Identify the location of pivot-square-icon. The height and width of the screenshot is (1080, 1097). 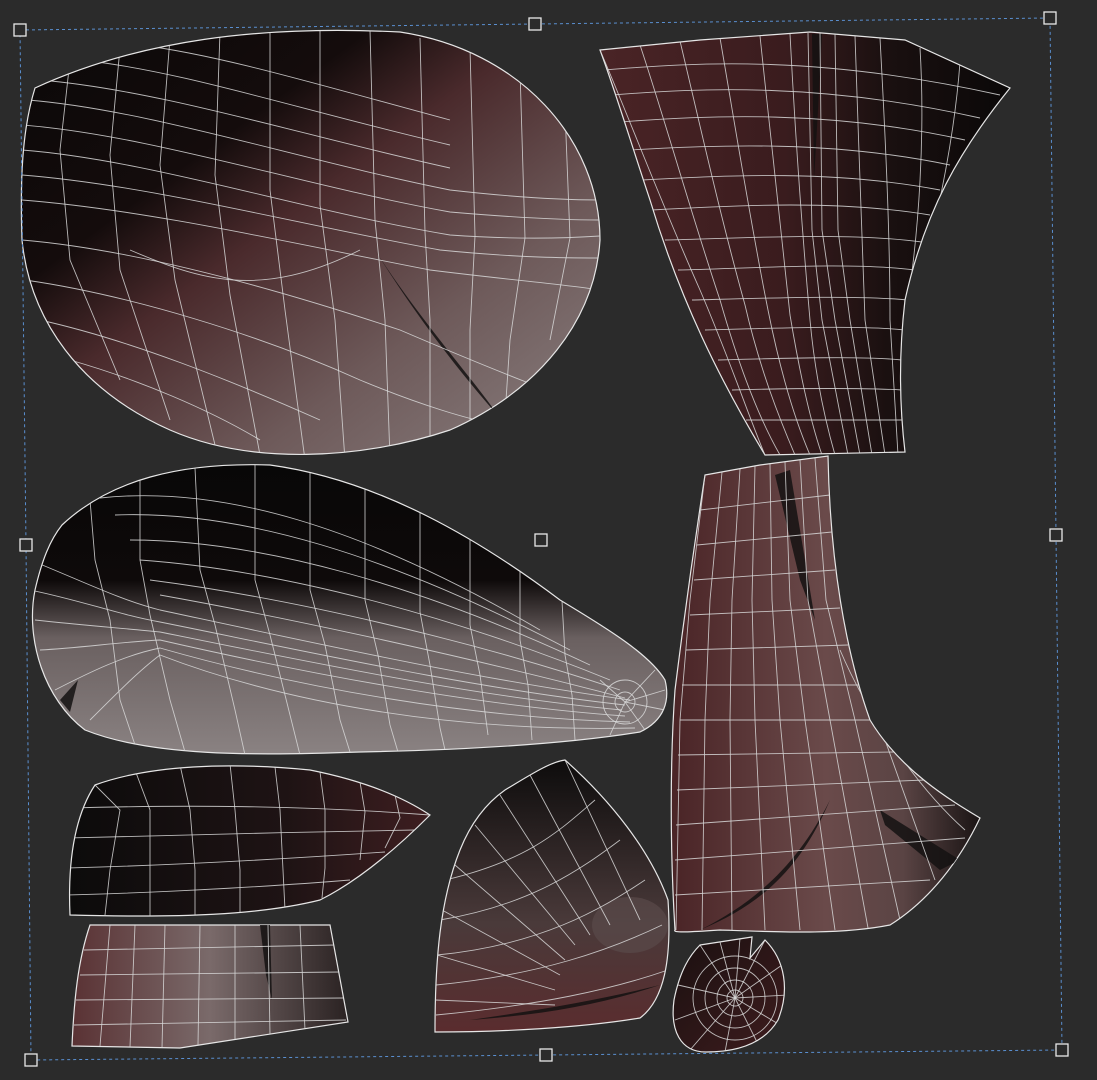
(541, 540).